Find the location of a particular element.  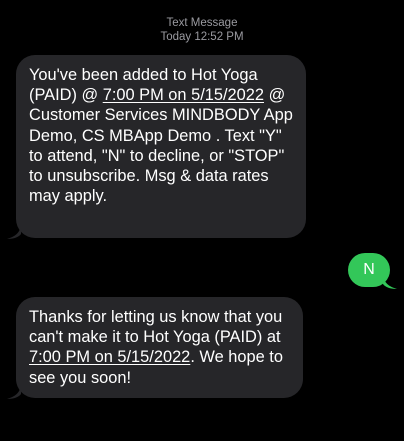

thread-header: Text Message Today 12:52 PM is located at coordinates (202, 30).